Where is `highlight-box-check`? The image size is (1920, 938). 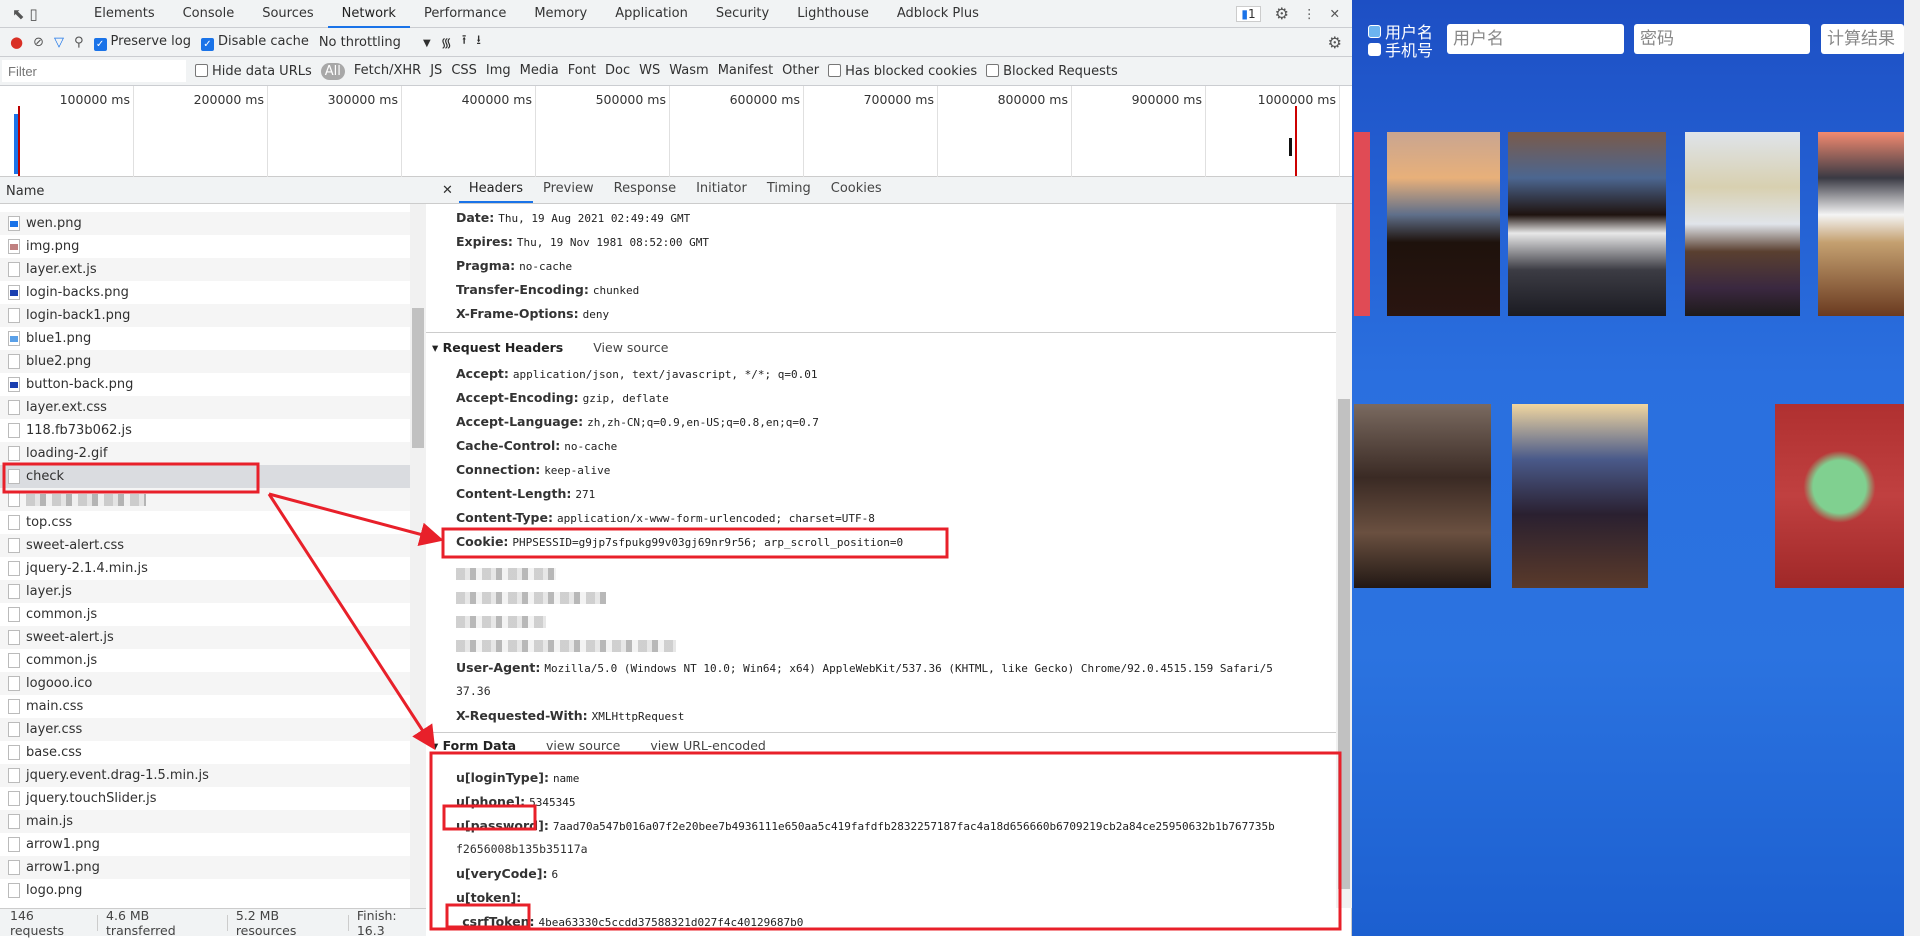 highlight-box-check is located at coordinates (131, 478).